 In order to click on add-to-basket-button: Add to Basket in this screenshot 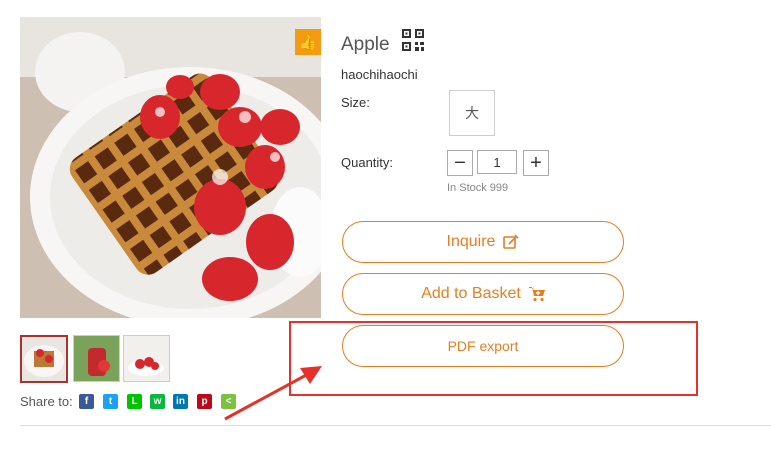, I will do `click(483, 294)`.